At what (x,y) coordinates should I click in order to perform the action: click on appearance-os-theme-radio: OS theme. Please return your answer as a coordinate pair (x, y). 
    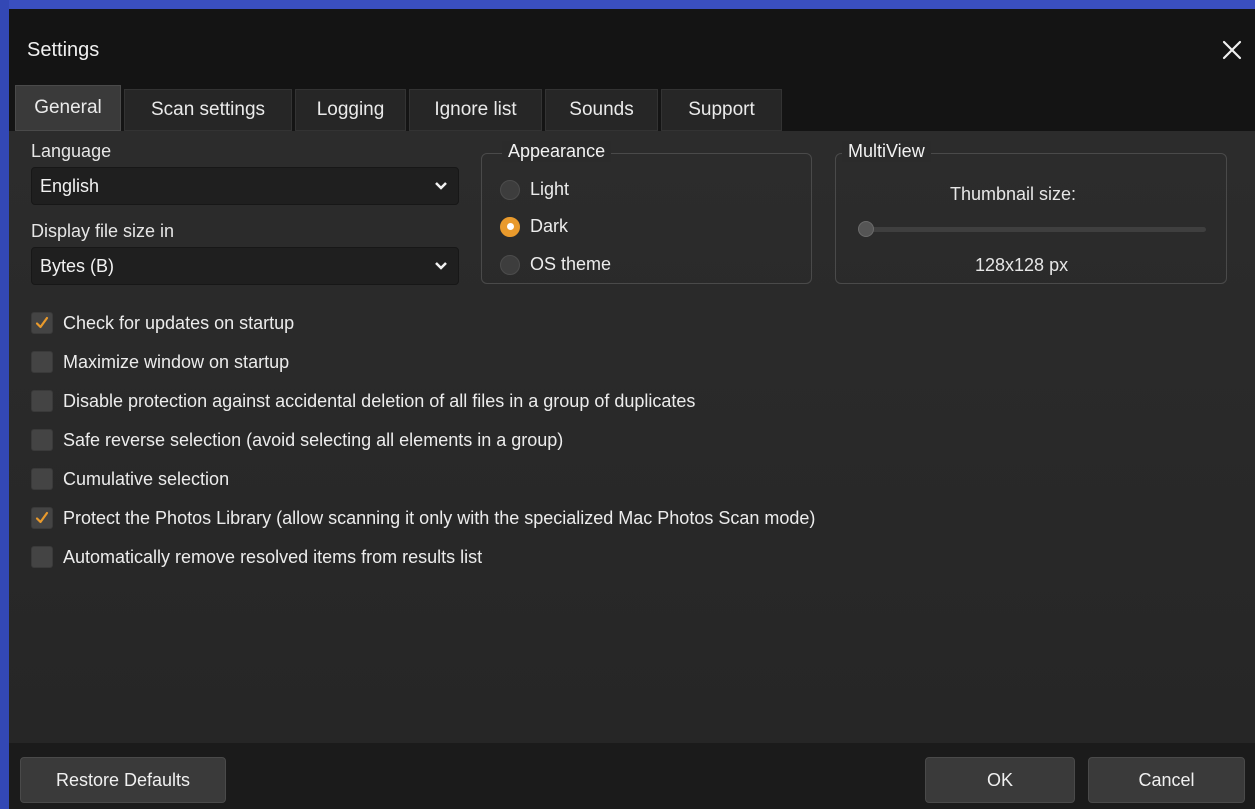
    Looking at the image, I should click on (555, 264).